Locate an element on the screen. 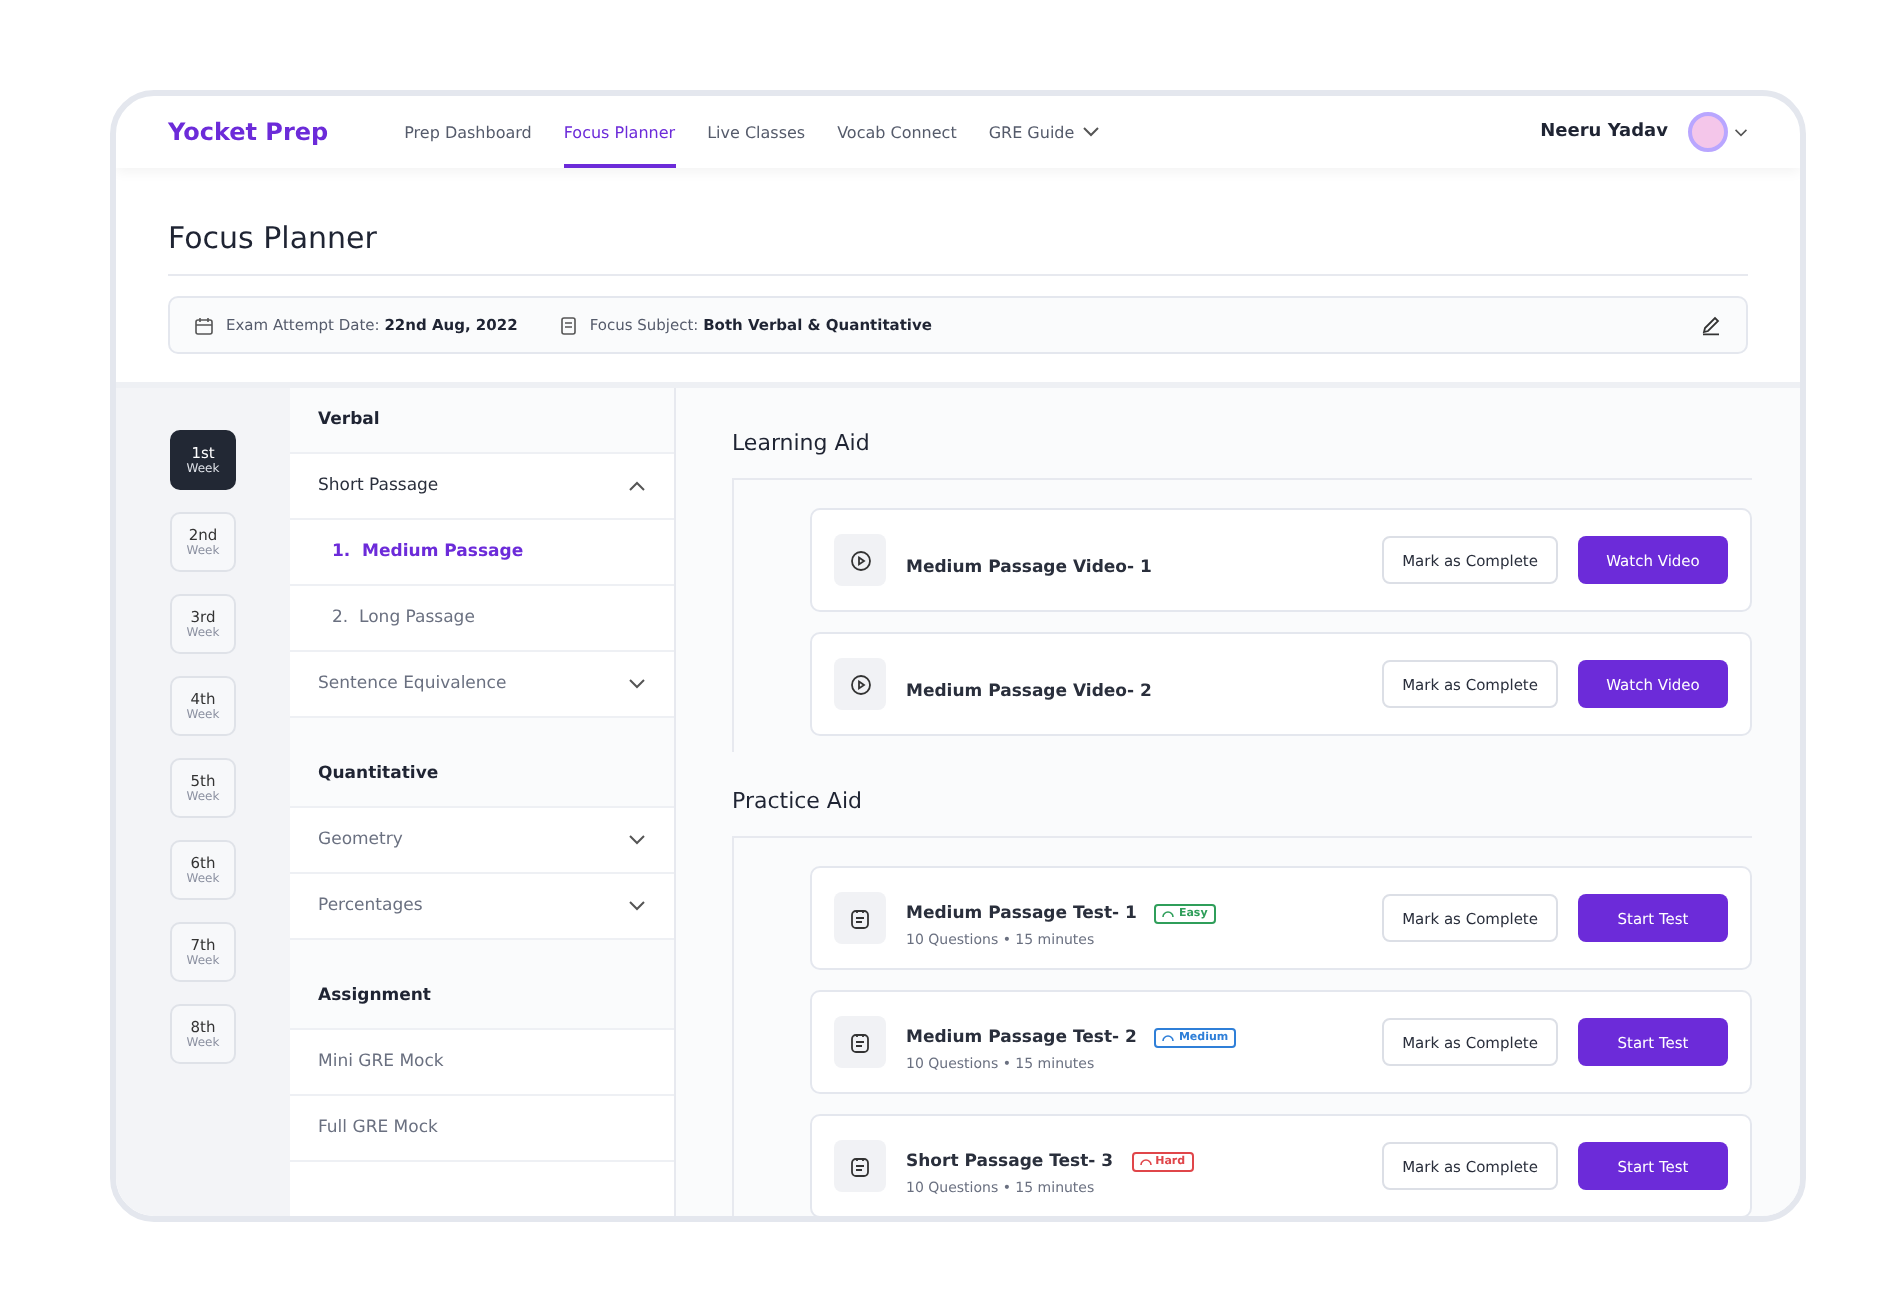 Image resolution: width=1904 pixels, height=1302 pixels. edit-icon is located at coordinates (1711, 325).